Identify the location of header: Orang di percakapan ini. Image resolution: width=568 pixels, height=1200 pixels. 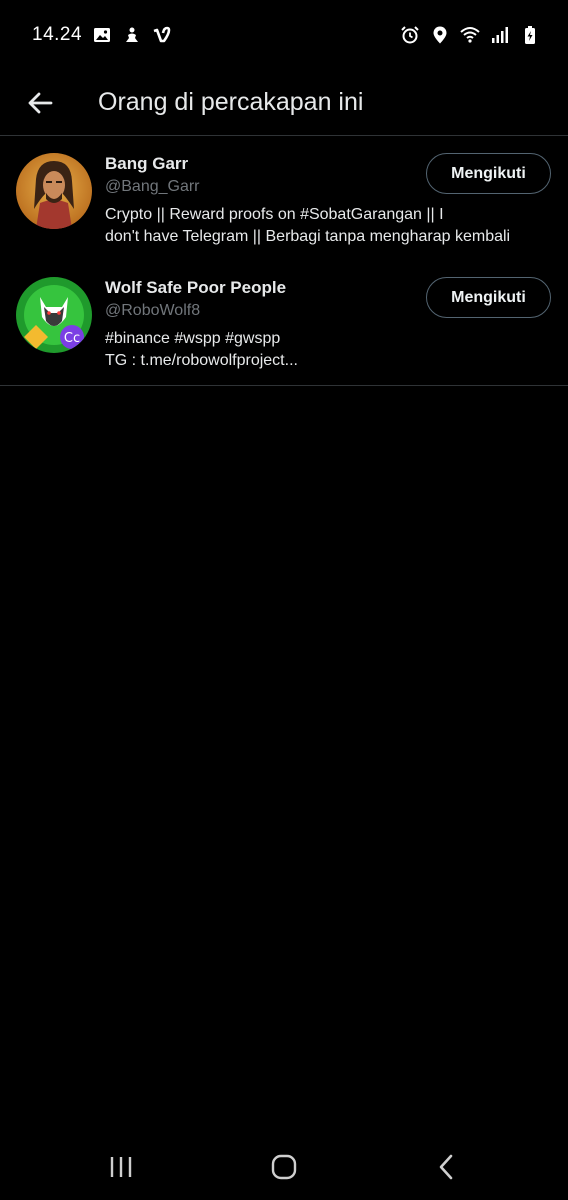
(284, 103).